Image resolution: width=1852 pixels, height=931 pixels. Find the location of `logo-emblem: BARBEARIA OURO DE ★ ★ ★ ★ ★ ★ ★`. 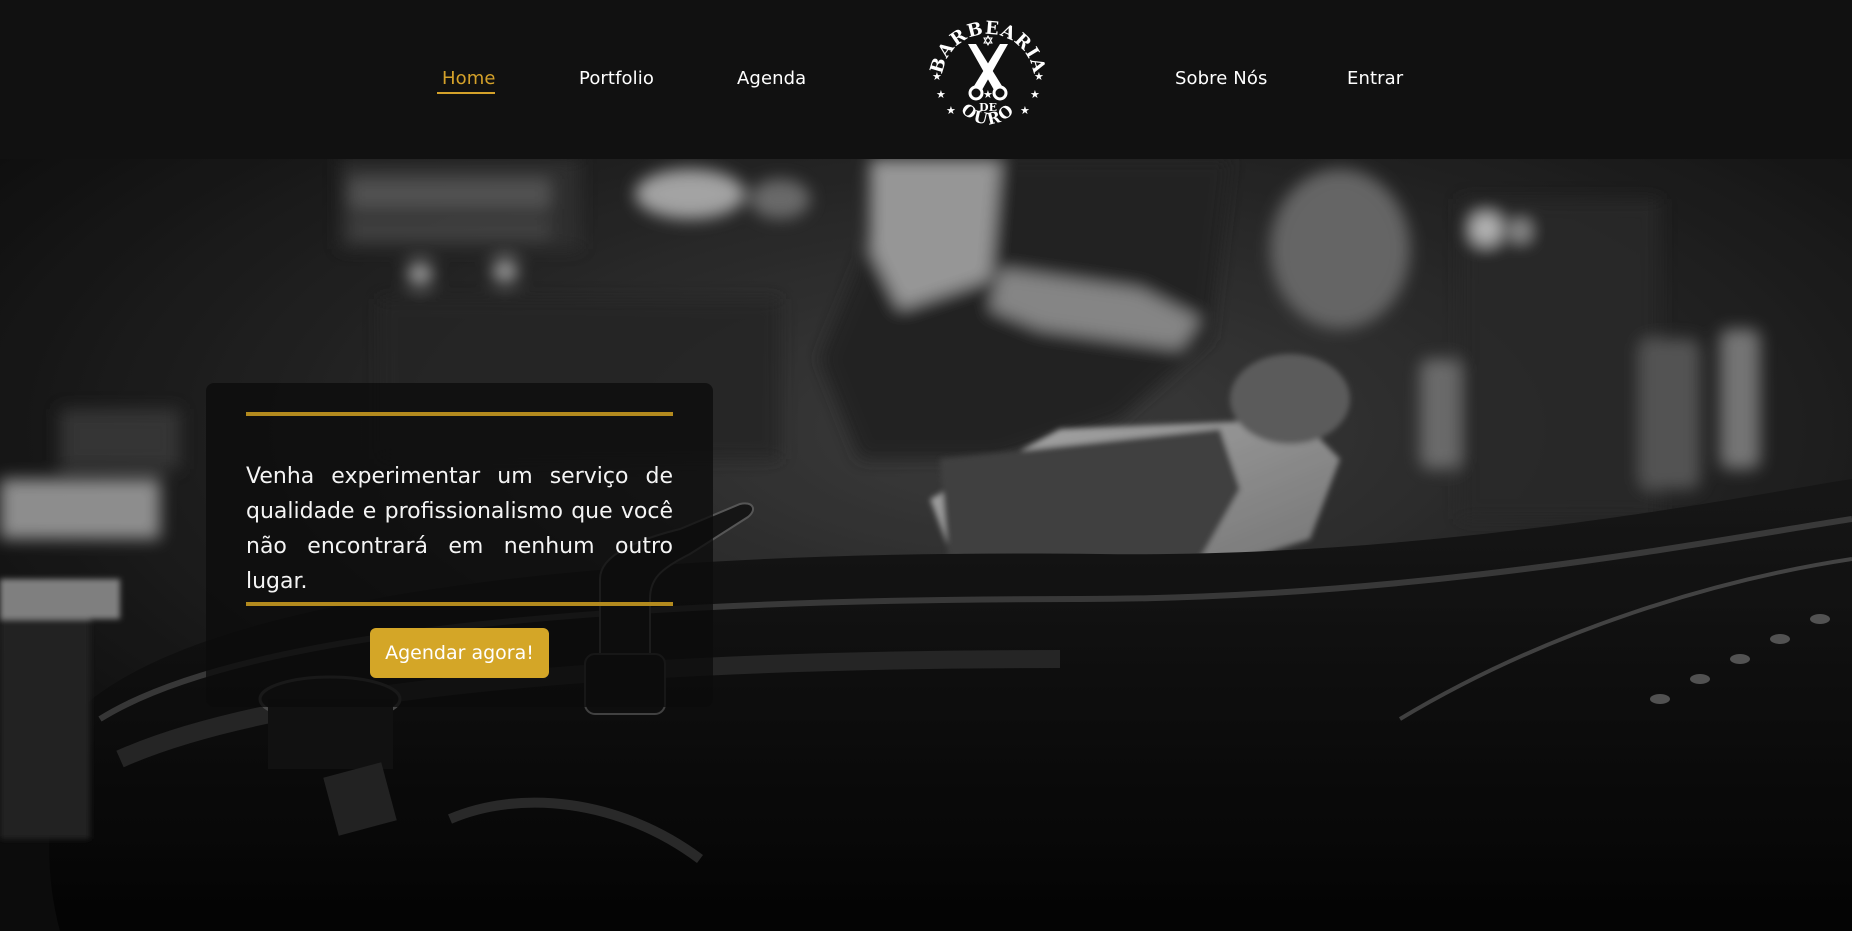

logo-emblem: BARBEARIA OURO DE ★ ★ ★ ★ ★ ★ ★ is located at coordinates (987, 73).